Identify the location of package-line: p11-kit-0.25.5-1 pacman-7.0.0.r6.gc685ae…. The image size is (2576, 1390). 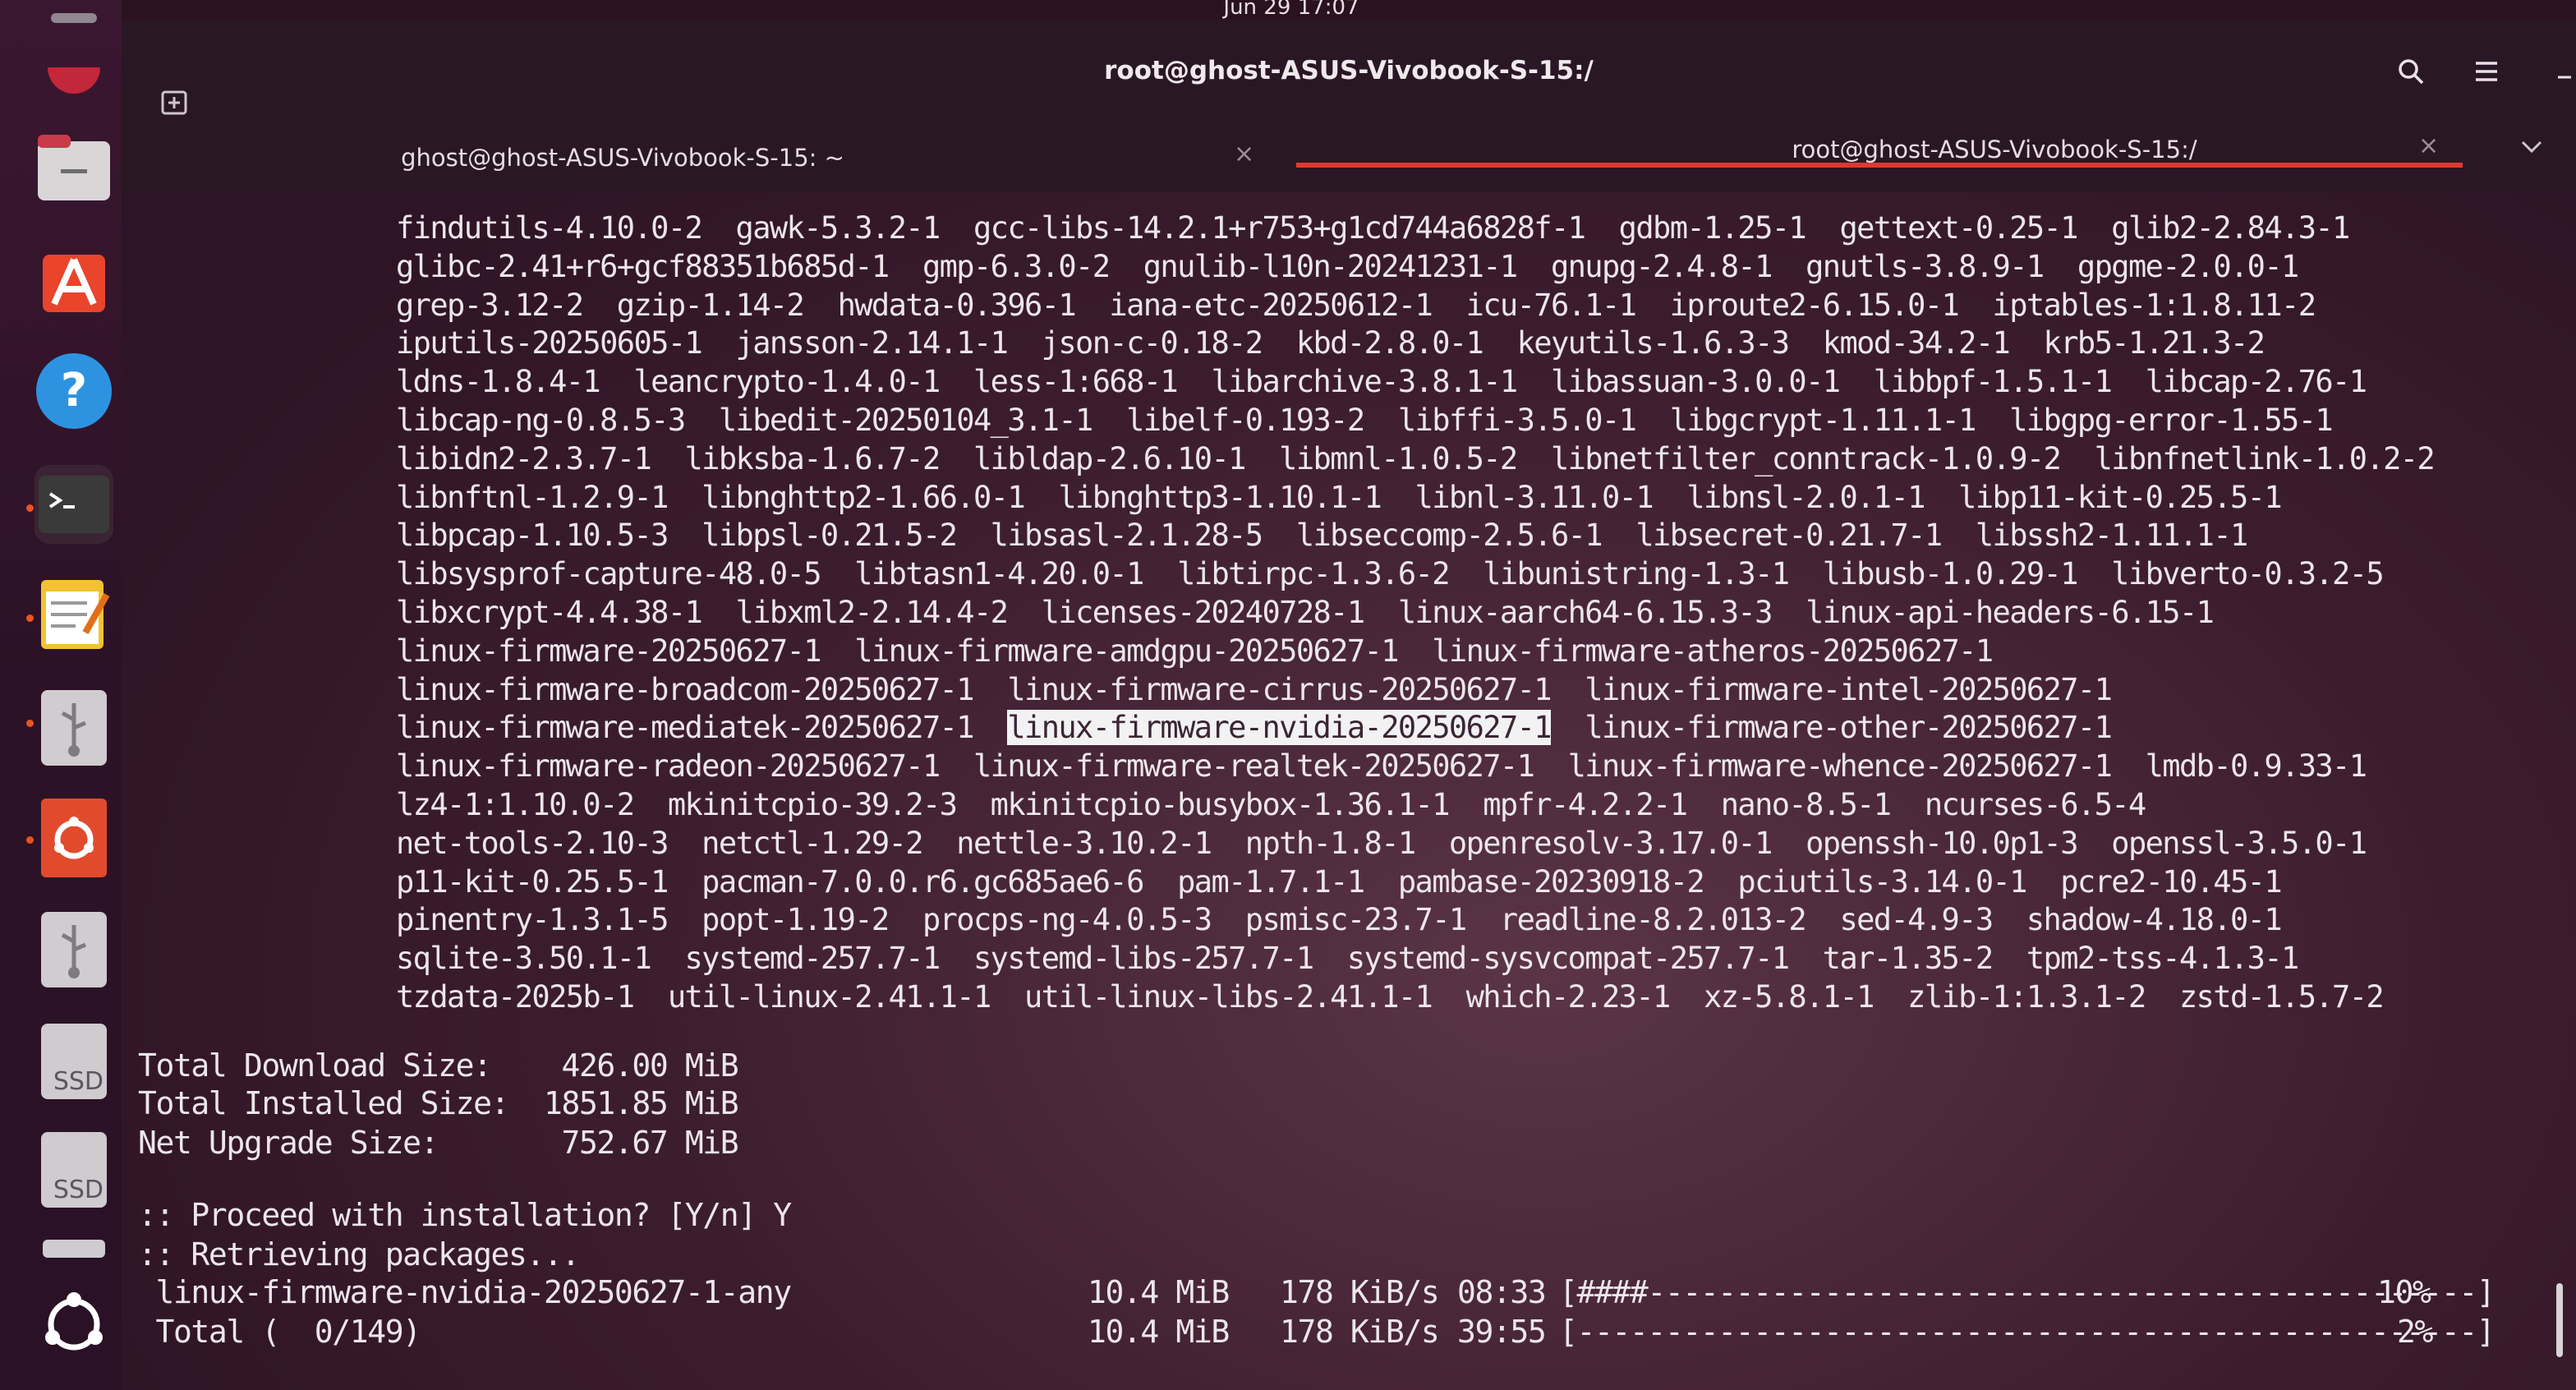
(1339, 881).